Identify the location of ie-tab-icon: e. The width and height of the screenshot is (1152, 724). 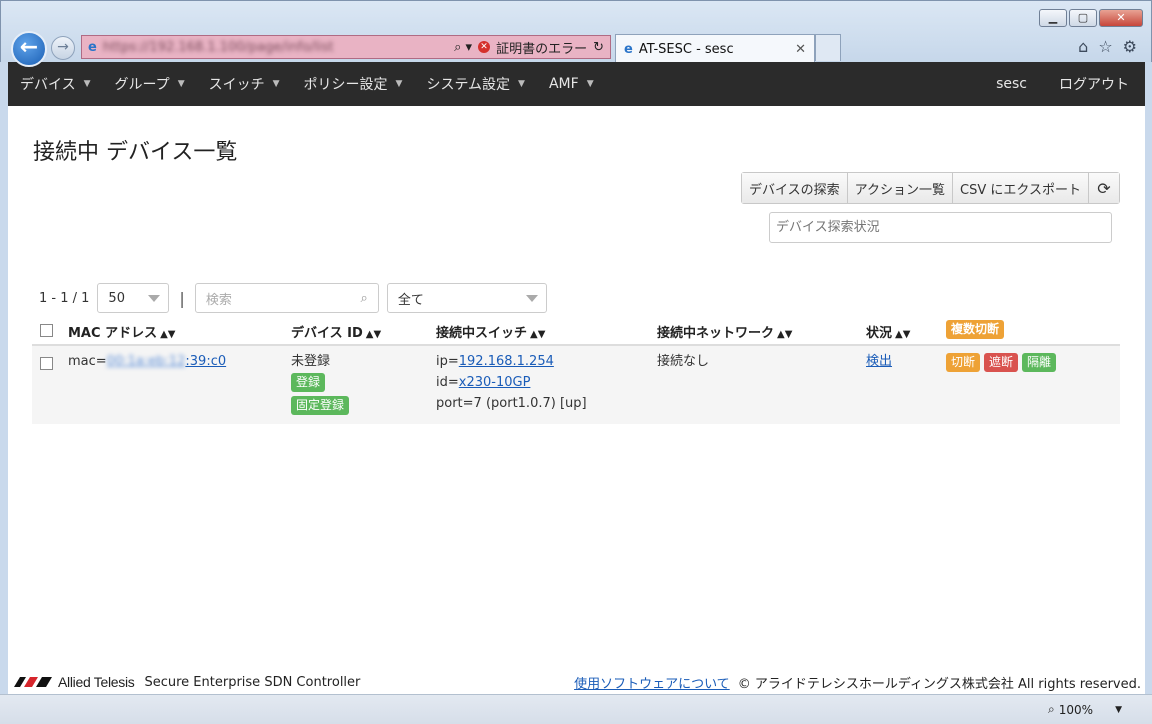
(628, 49).